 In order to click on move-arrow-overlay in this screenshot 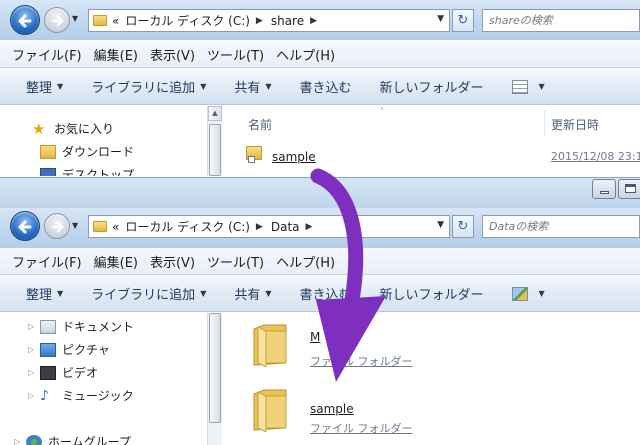, I will do `click(348, 275)`.